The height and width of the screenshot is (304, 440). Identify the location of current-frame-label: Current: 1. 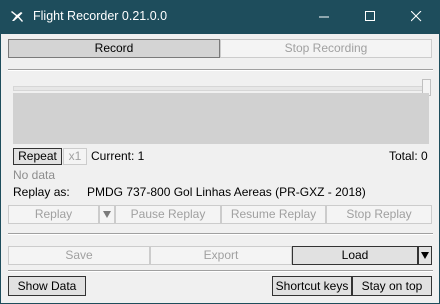
(118, 156).